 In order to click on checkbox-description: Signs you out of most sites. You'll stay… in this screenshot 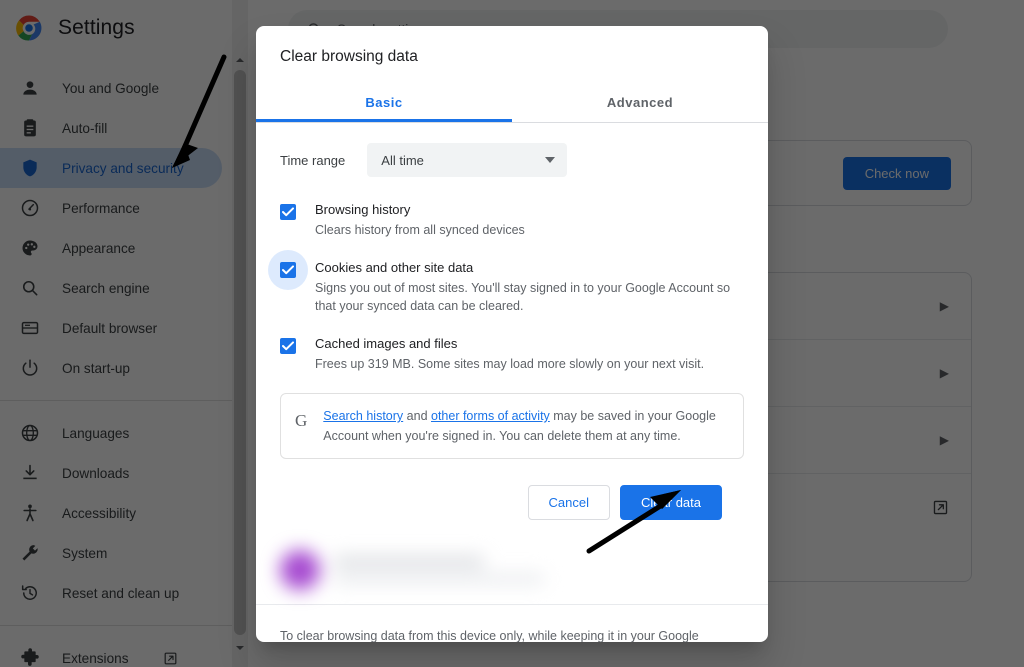, I will do `click(523, 297)`.